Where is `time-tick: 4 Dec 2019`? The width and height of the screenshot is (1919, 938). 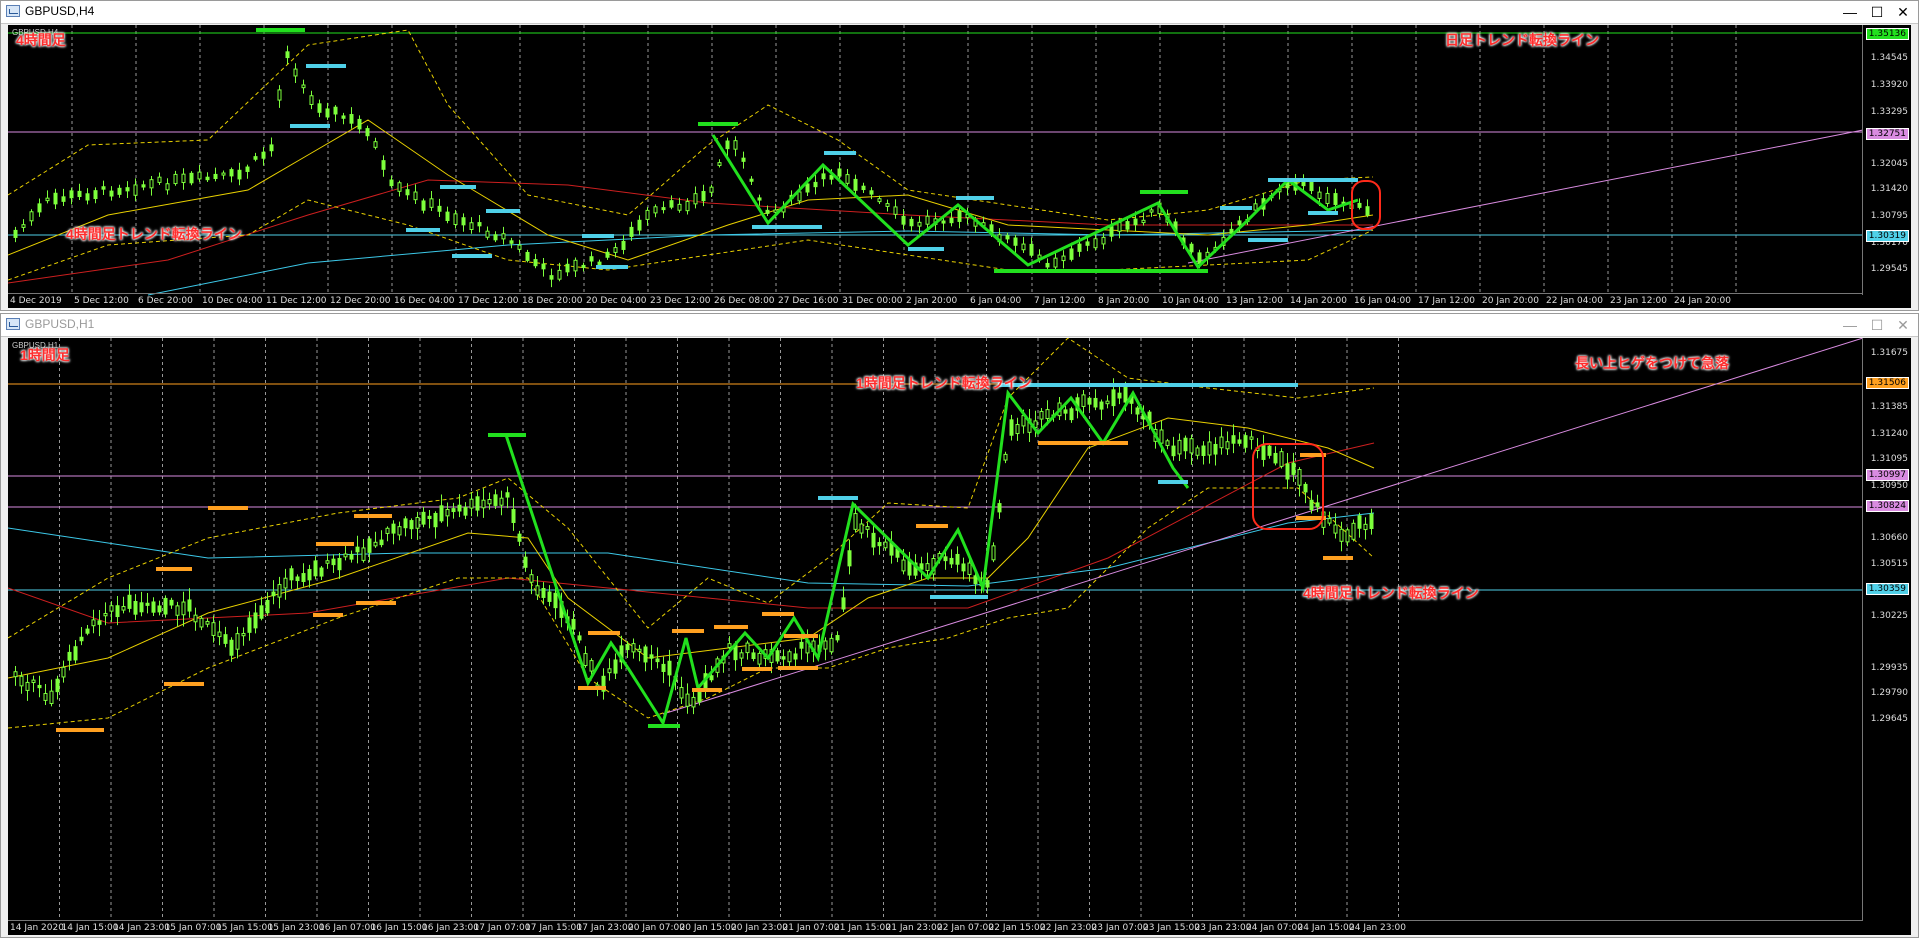
time-tick: 4 Dec 2019 is located at coordinates (36, 301).